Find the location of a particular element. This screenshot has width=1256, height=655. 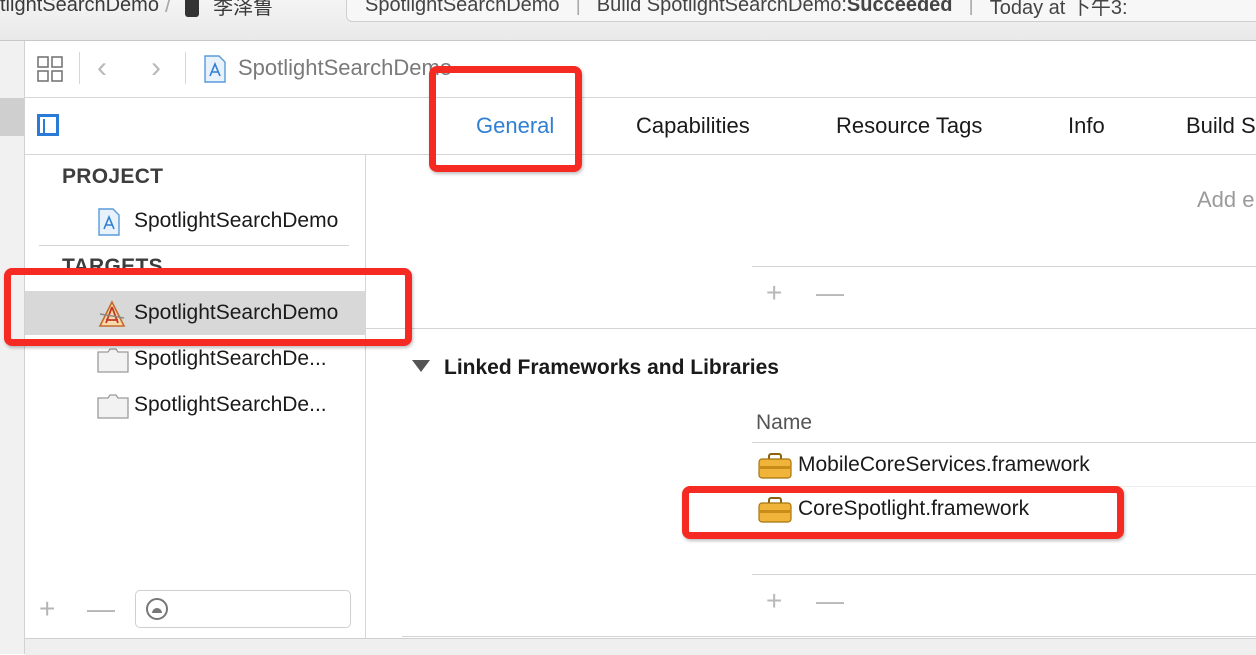

tab-build-settings: Build S is located at coordinates (1221, 126).